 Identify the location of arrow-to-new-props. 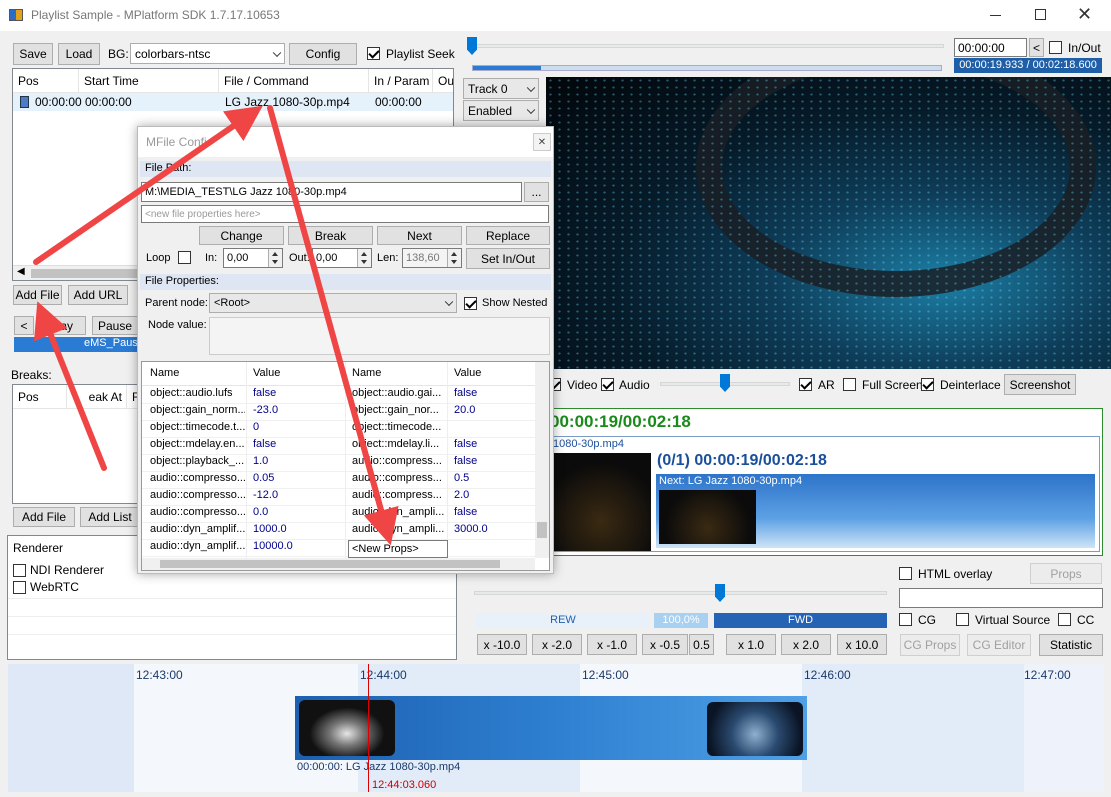
(333, 325).